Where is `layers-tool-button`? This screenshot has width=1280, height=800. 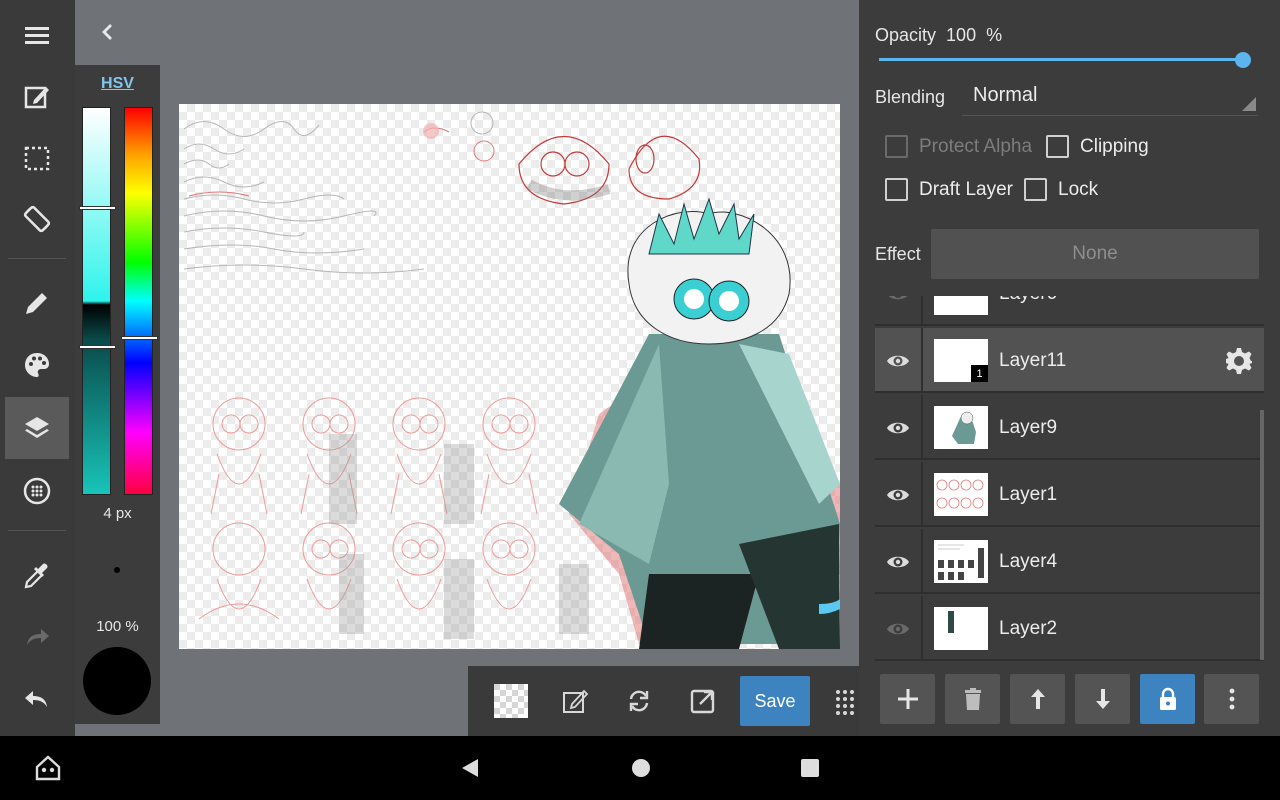
layers-tool-button is located at coordinates (37, 428).